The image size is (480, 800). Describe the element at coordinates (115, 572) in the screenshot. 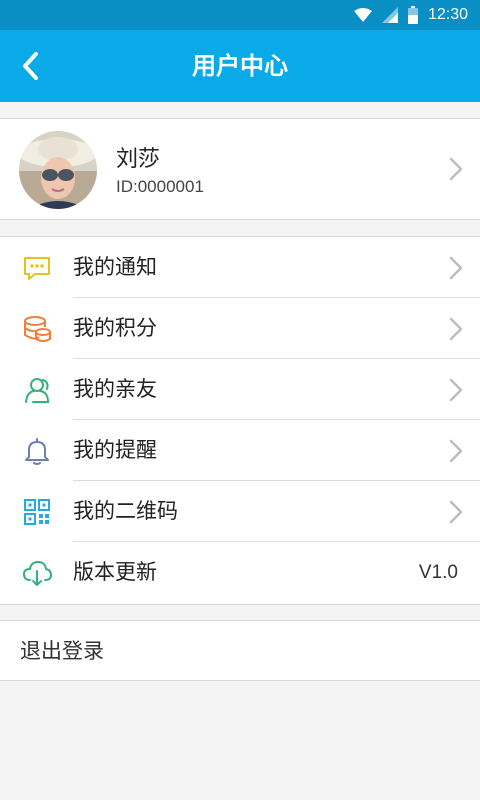

I see `menu-item-label: 版本更新` at that location.